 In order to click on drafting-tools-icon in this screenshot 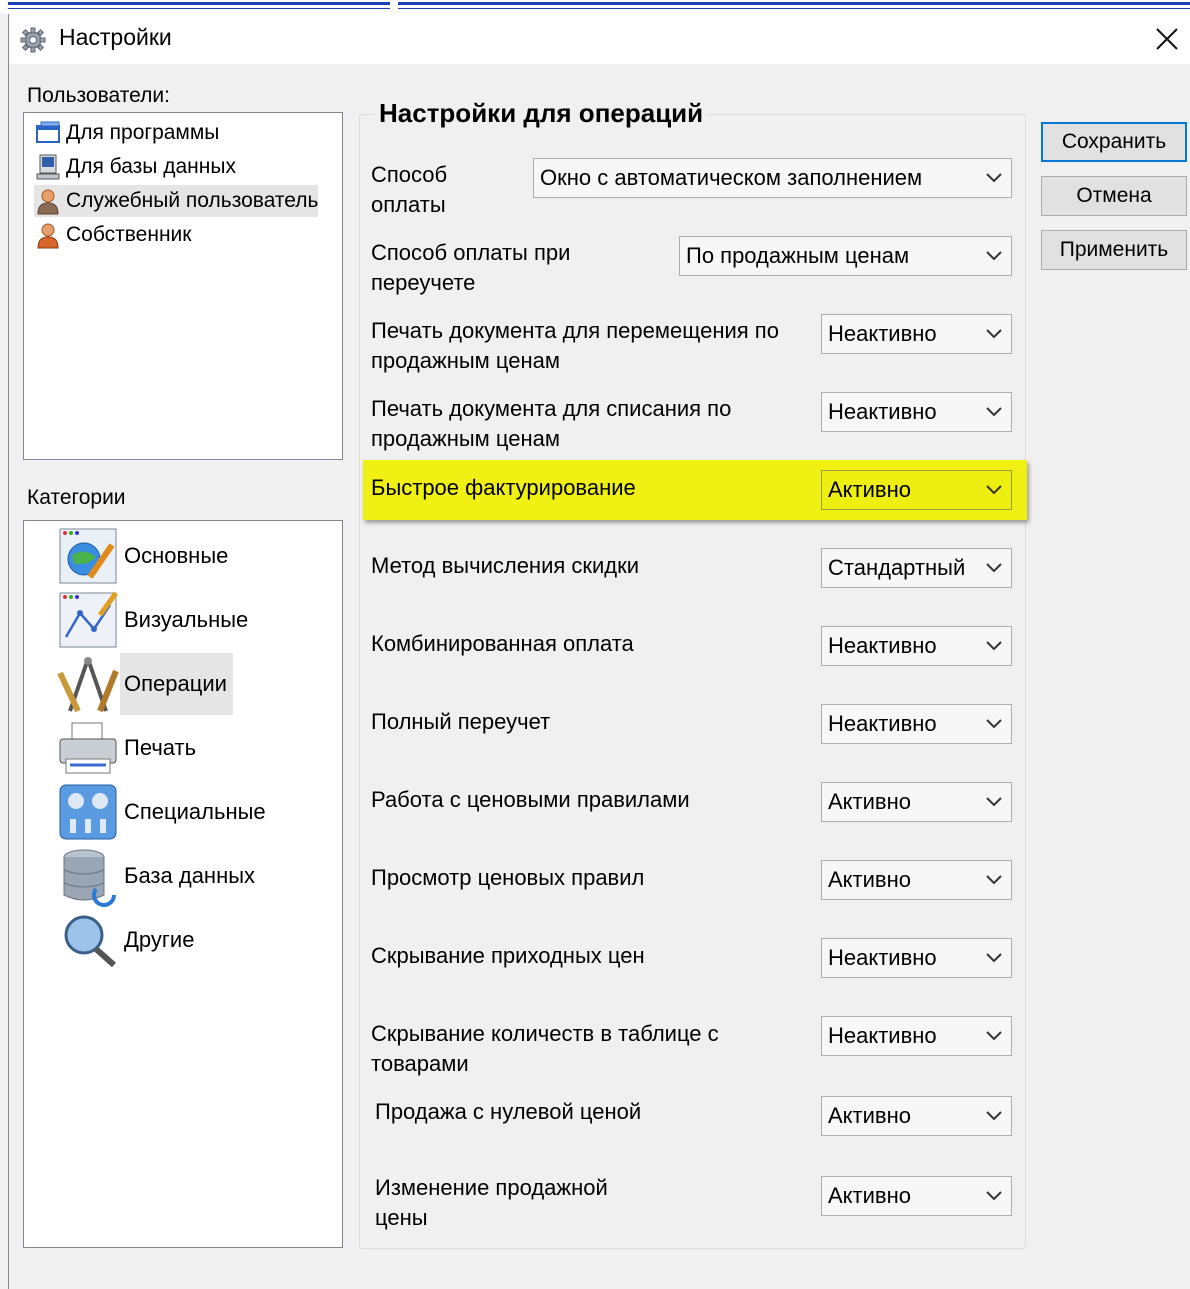, I will do `click(88, 685)`.